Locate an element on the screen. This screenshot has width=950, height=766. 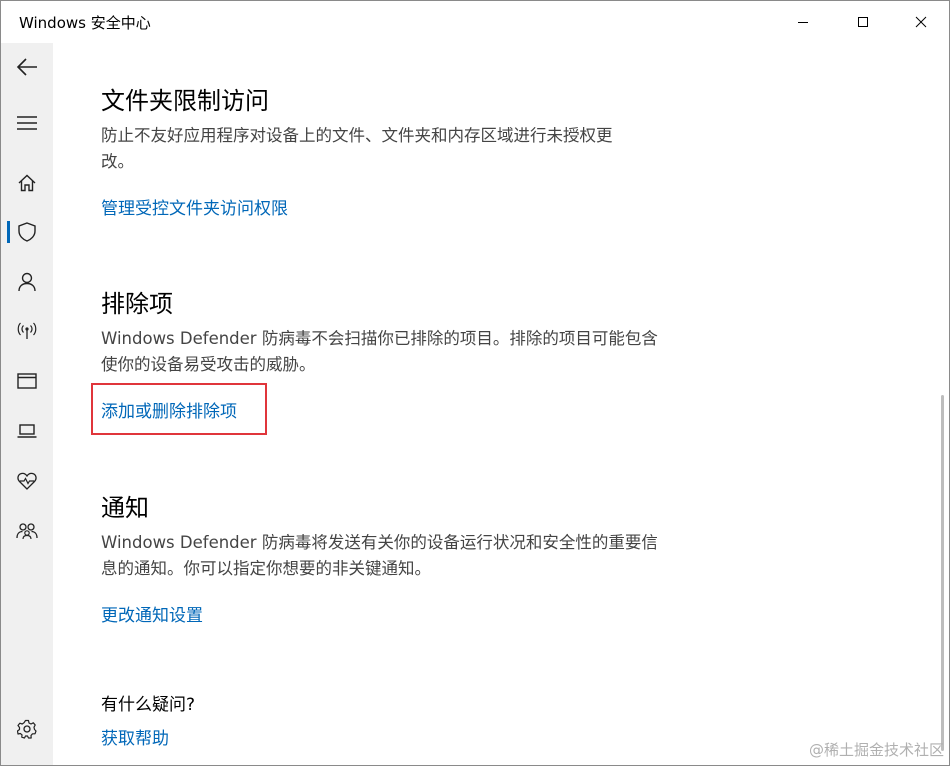
shield-icon is located at coordinates (27, 232).